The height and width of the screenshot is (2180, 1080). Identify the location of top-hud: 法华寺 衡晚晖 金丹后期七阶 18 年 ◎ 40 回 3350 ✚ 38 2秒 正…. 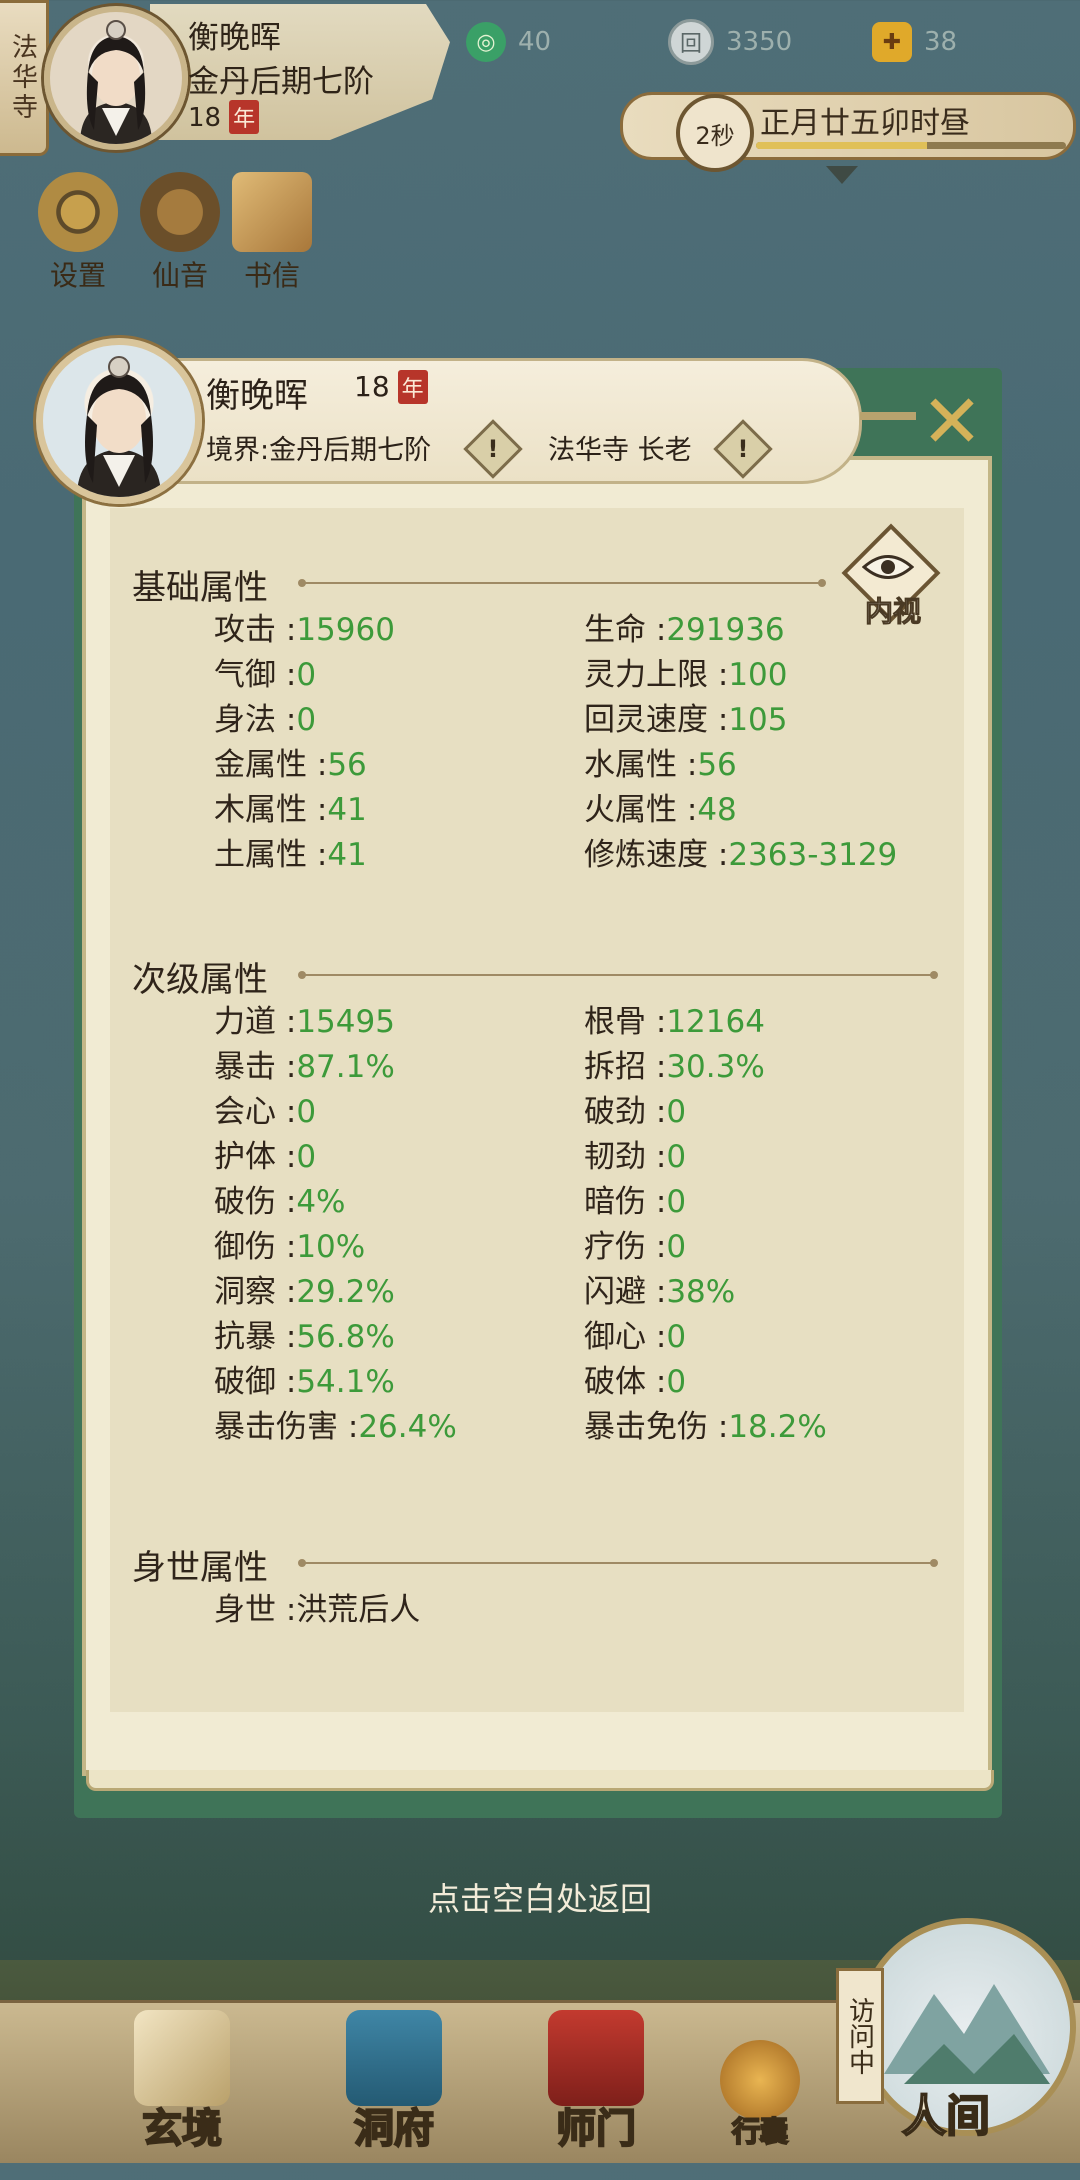
(540, 146).